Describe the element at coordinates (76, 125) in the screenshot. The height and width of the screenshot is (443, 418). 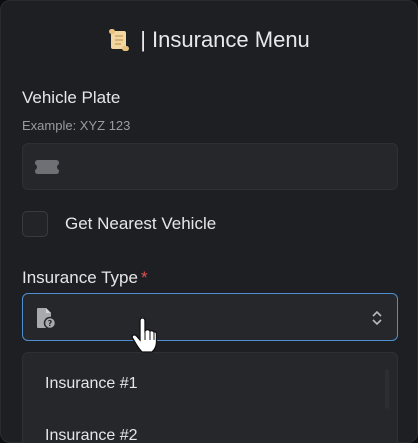
I see `vehicle-plate-hint: Example: XYZ 123` at that location.